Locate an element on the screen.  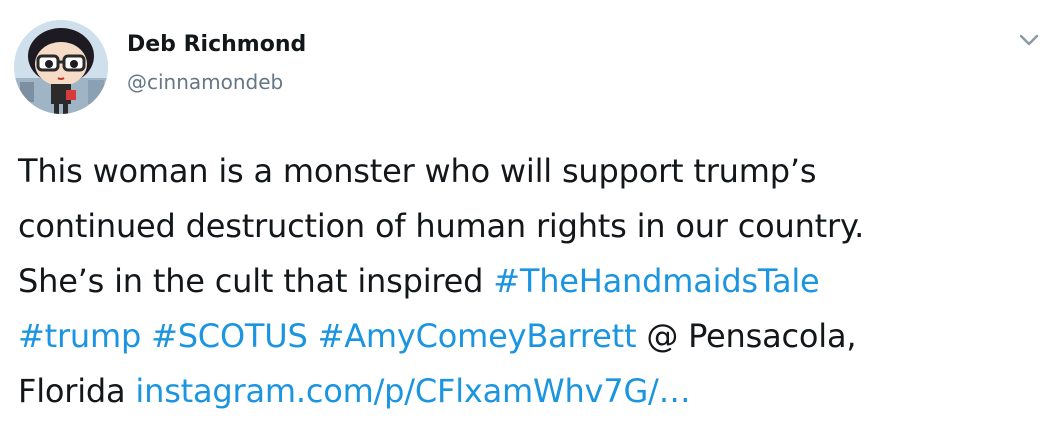
hashtag-link: #SCOTUS is located at coordinates (229, 336).